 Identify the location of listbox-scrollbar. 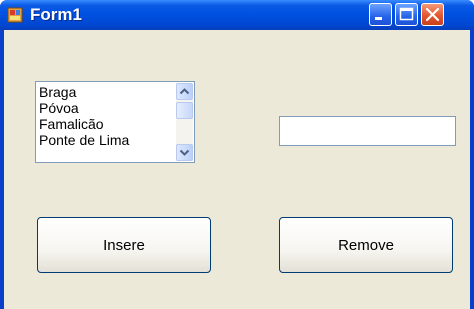
(184, 122).